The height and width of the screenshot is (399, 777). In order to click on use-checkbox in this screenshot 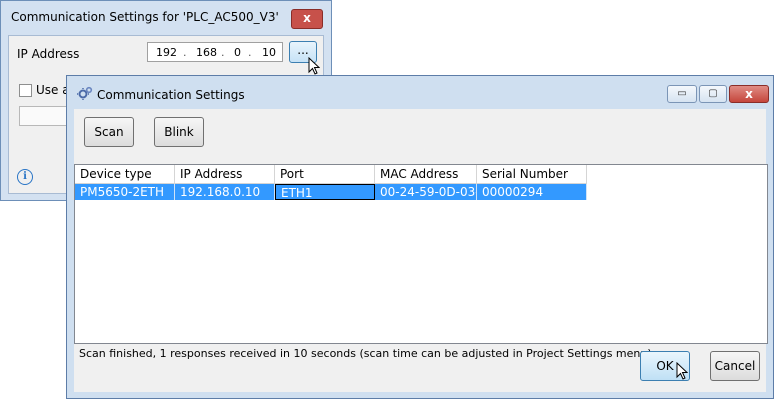, I will do `click(25, 90)`.